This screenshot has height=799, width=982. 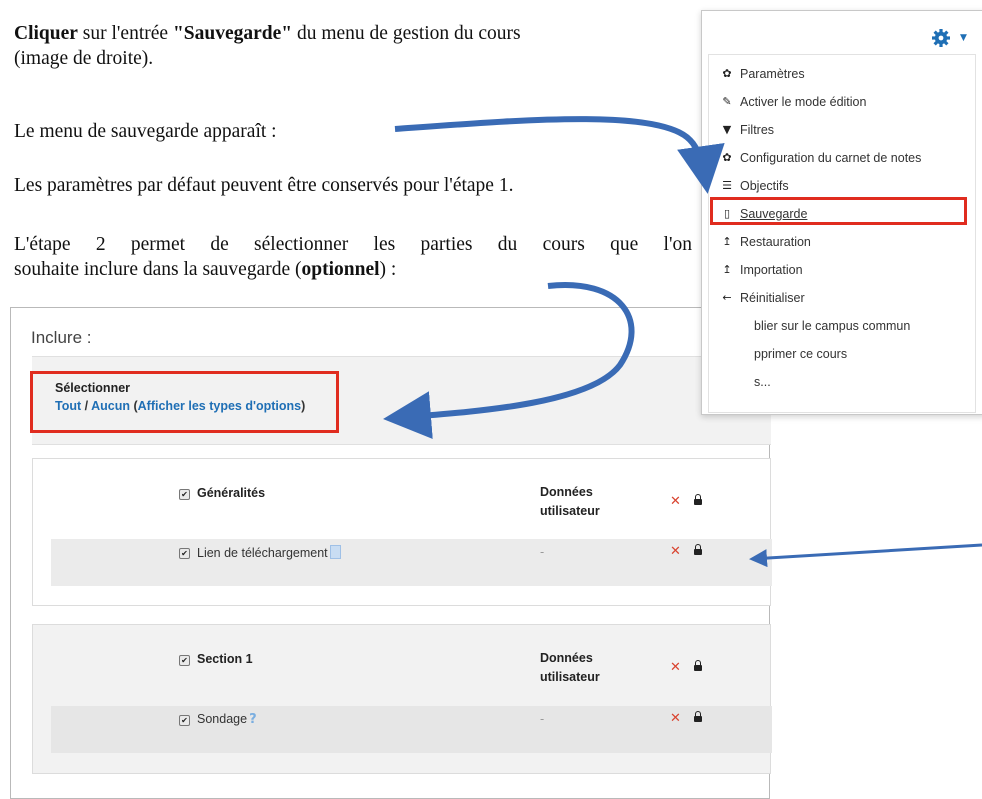 What do you see at coordinates (509, 361) in the screenshot?
I see `arrow-to-select-box` at bounding box center [509, 361].